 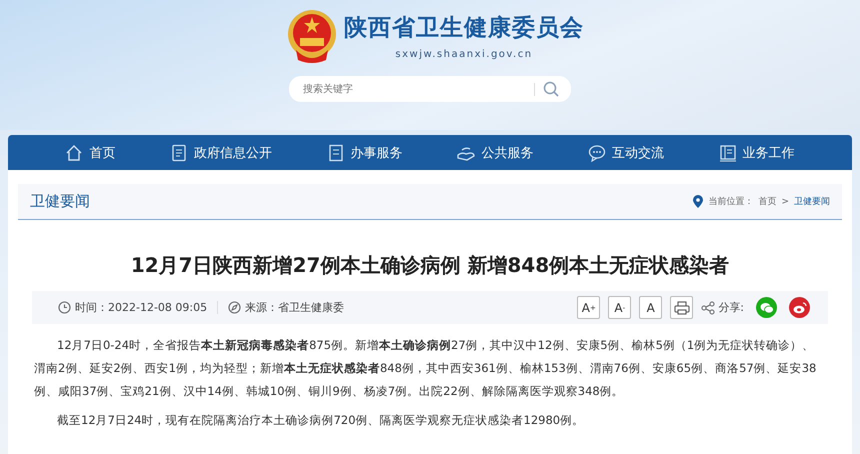 I want to click on print-button, so click(x=682, y=307).